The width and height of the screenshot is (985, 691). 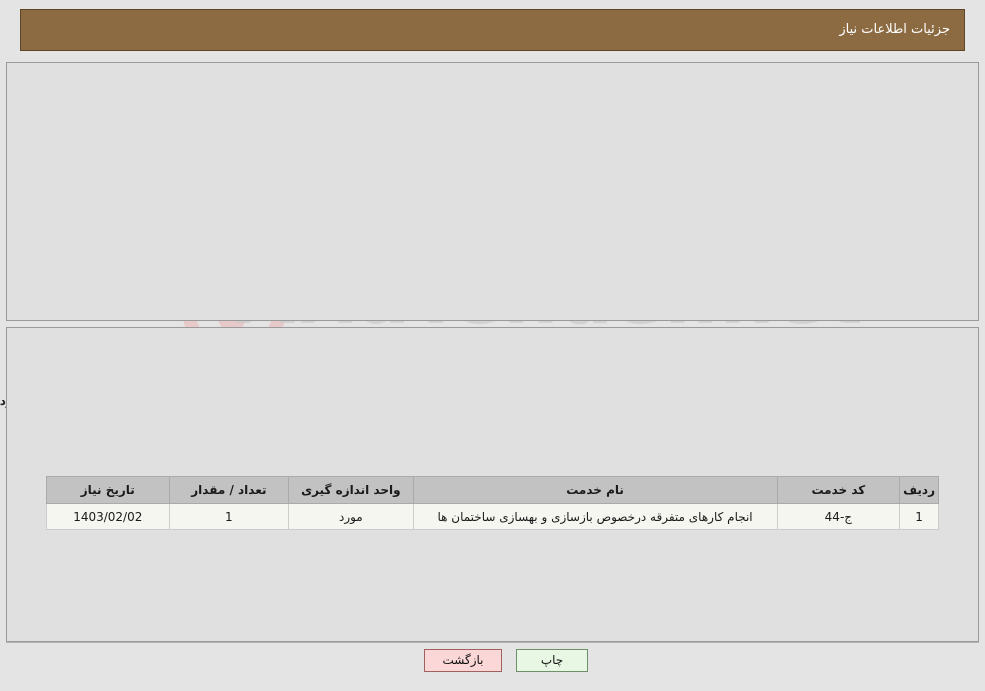 What do you see at coordinates (108, 516) in the screenshot?
I see `cell-date: 1403/02/02` at bounding box center [108, 516].